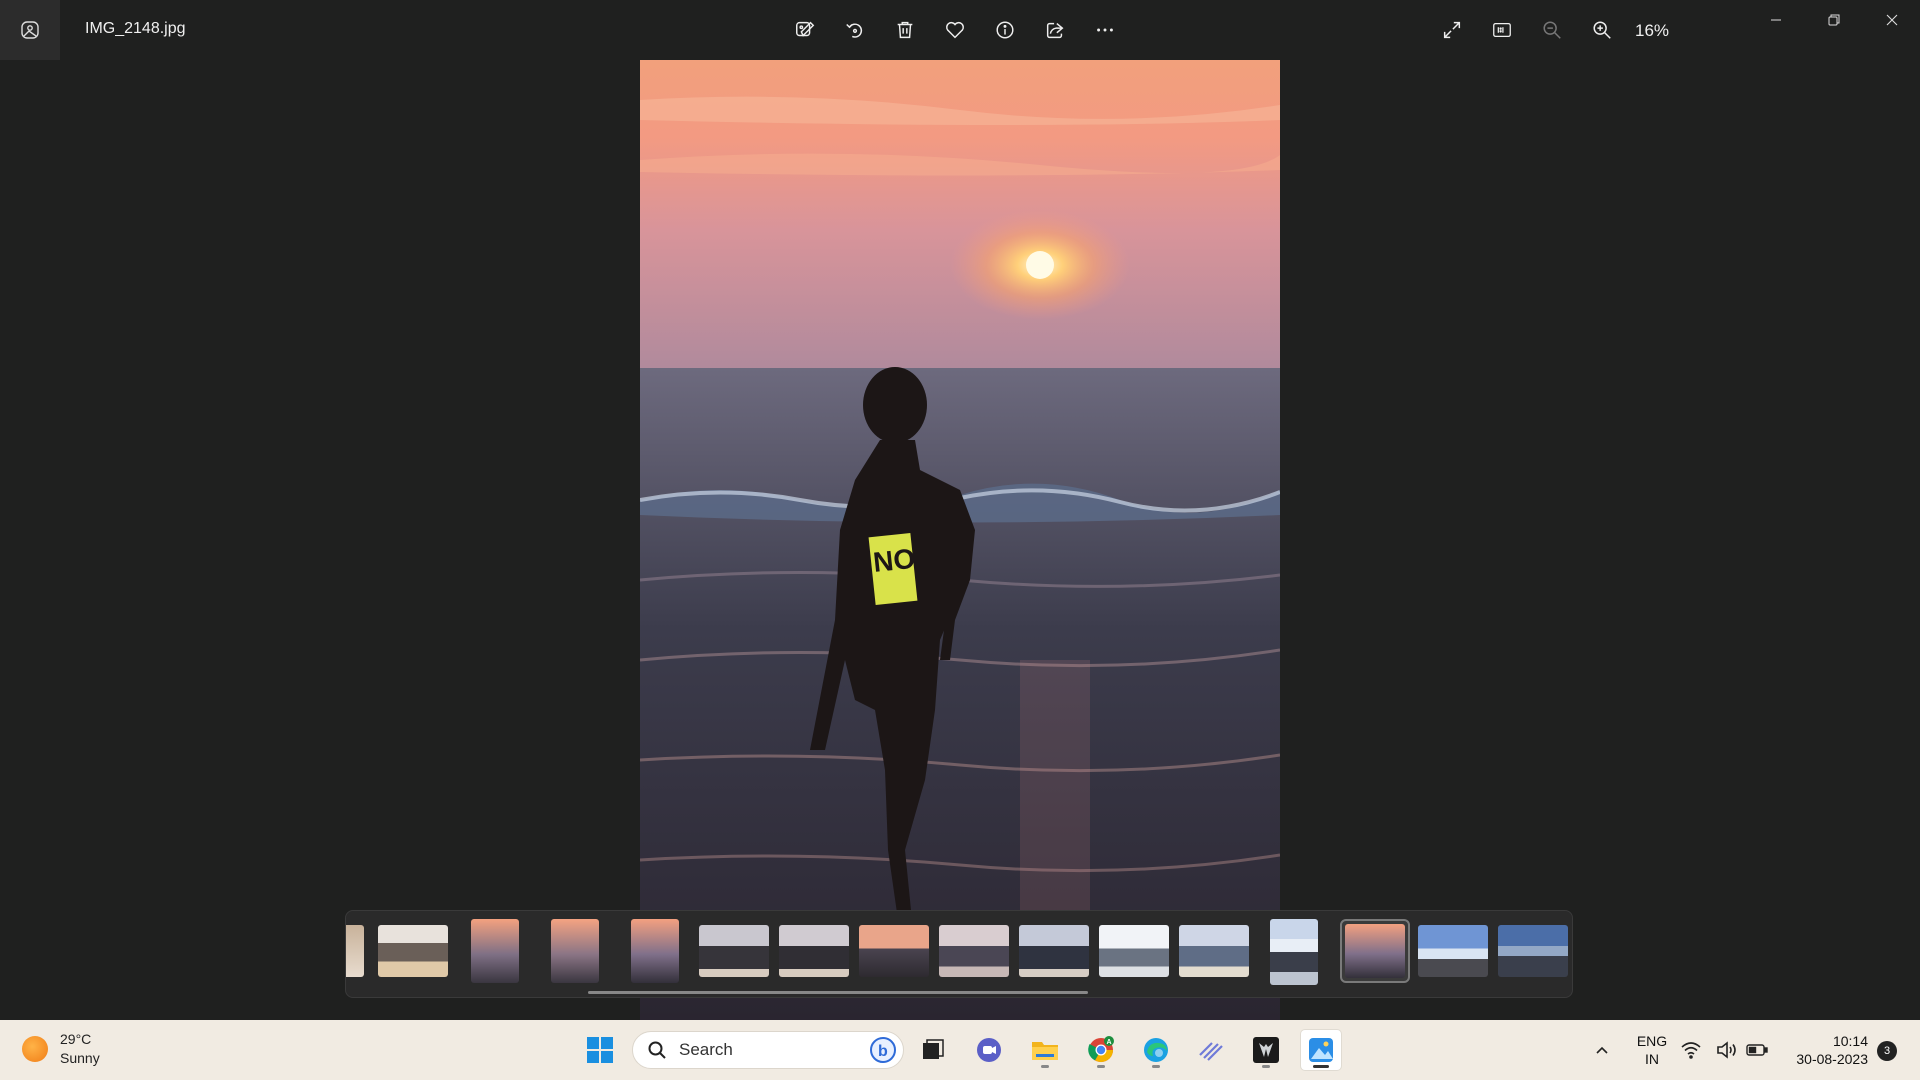 The width and height of the screenshot is (1920, 1080). Describe the element at coordinates (894, 560) in the screenshot. I see `svg-text: NO` at that location.